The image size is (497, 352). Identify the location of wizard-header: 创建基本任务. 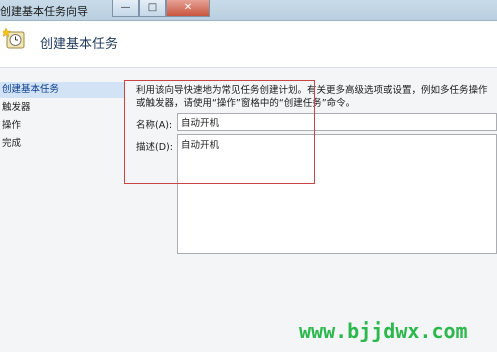
(248, 44).